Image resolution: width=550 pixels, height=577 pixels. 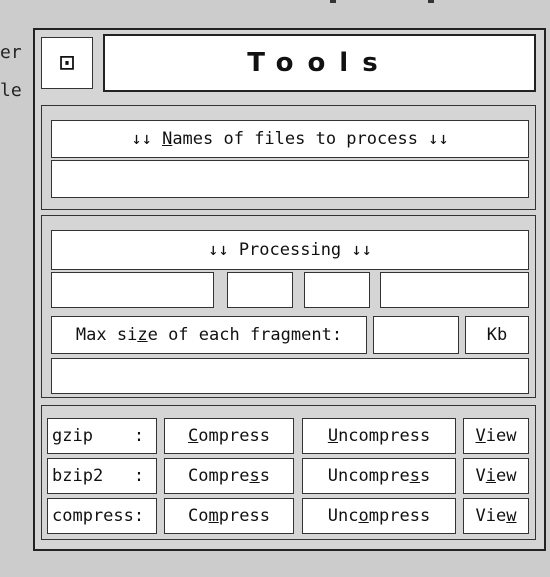 I want to click on files-header-label: ↓↓ Names of files to process ↓↓, so click(x=290, y=139).